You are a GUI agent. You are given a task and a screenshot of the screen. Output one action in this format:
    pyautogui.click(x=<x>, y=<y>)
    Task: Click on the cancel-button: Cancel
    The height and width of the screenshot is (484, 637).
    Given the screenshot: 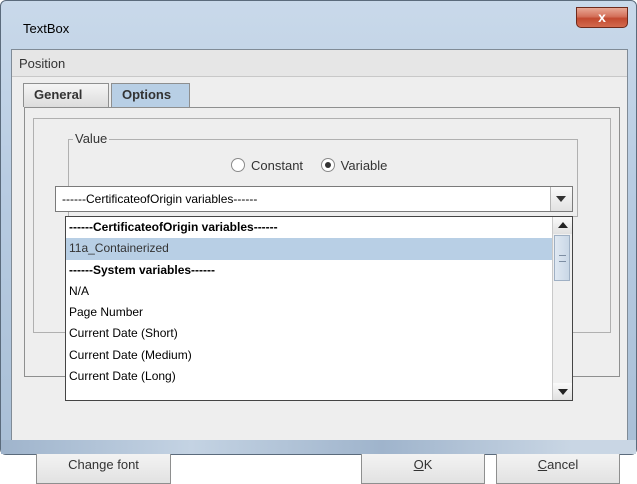 What is the action you would take?
    pyautogui.click(x=558, y=465)
    